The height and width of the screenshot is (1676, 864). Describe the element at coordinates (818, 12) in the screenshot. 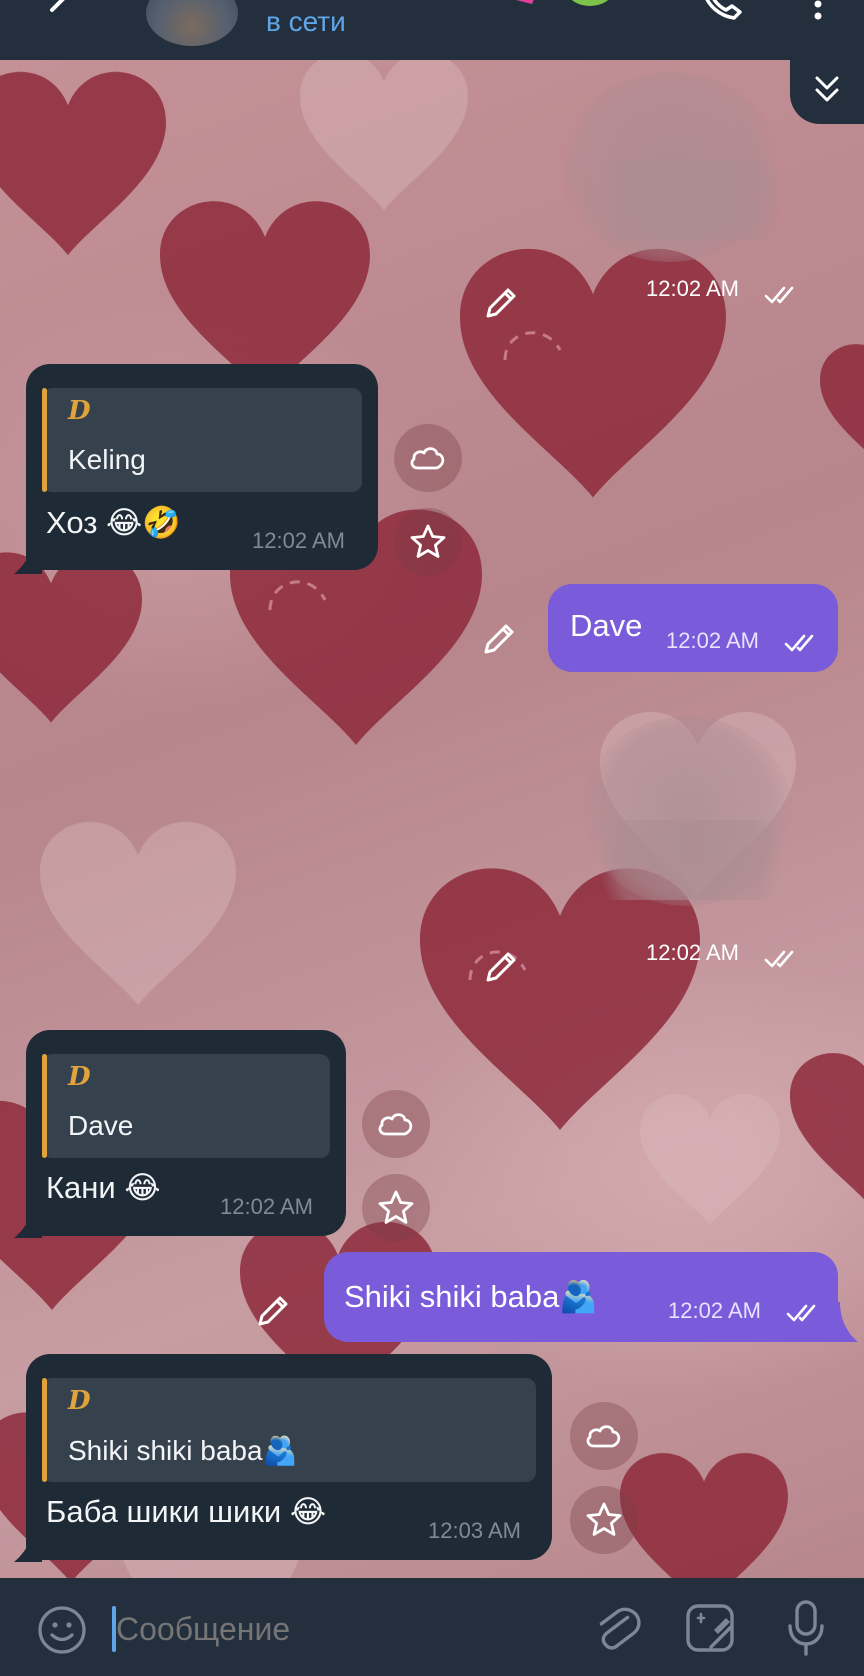

I see `more-icon` at that location.